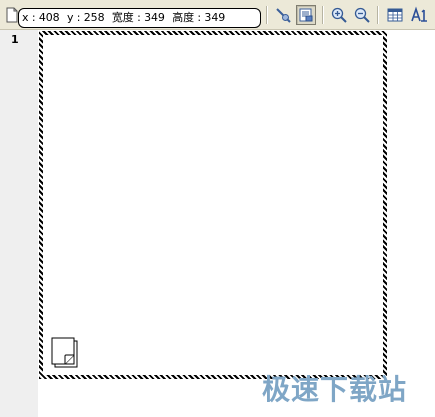 The image size is (435, 417). I want to click on y-readout: y : 258, so click(85, 17).